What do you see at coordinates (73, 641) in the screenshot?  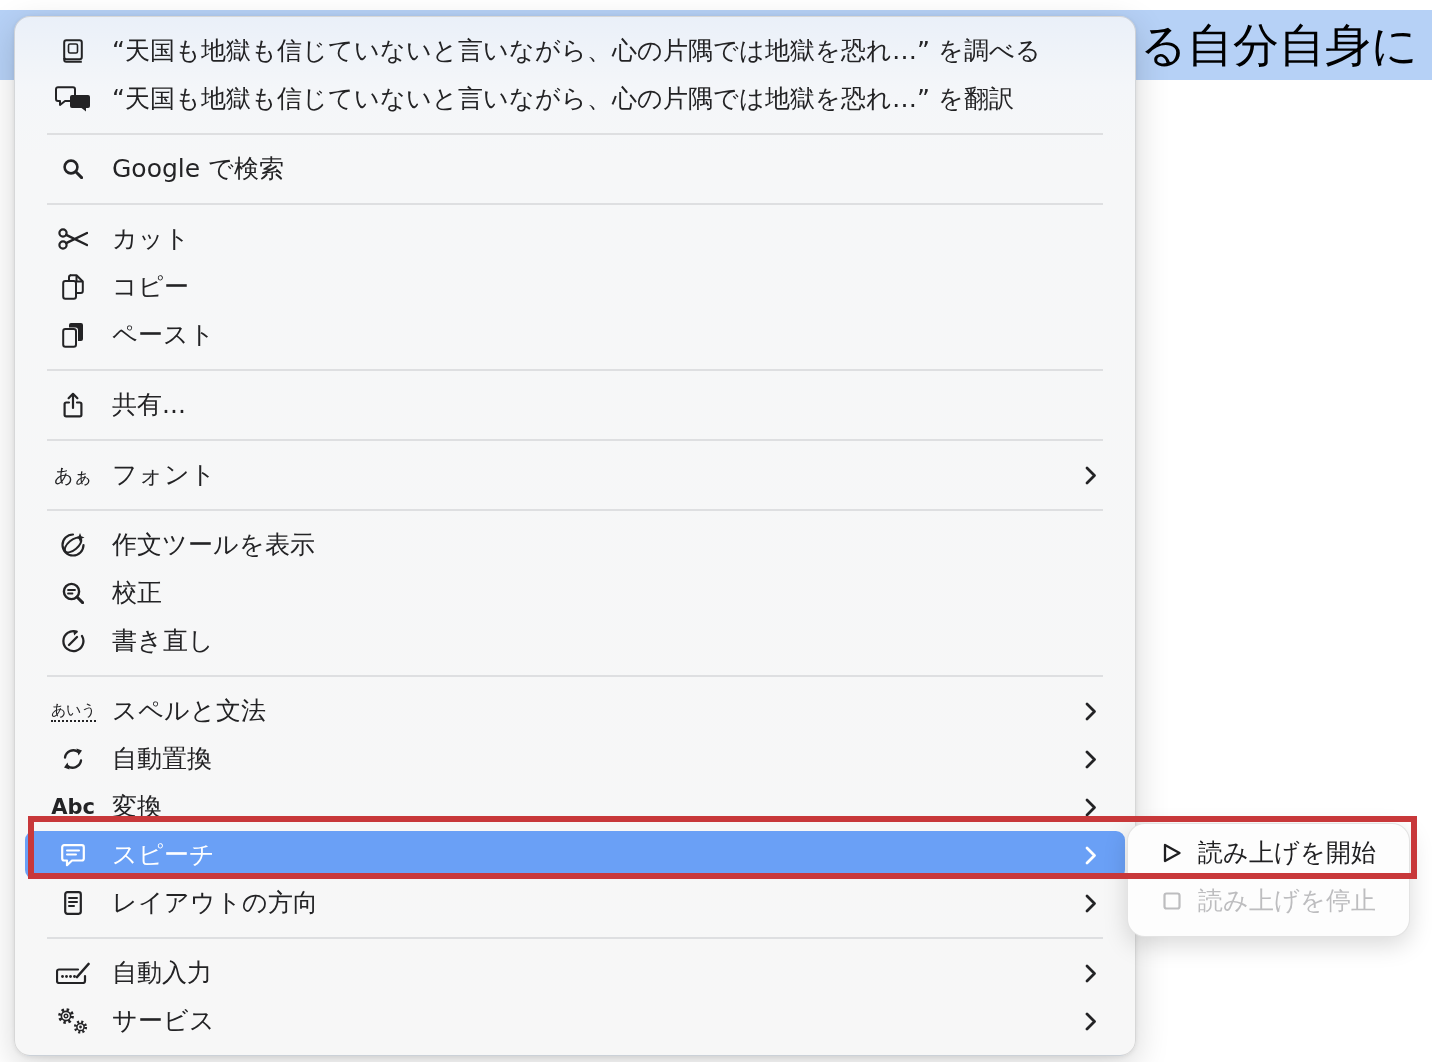 I see `rewrite-icon` at bounding box center [73, 641].